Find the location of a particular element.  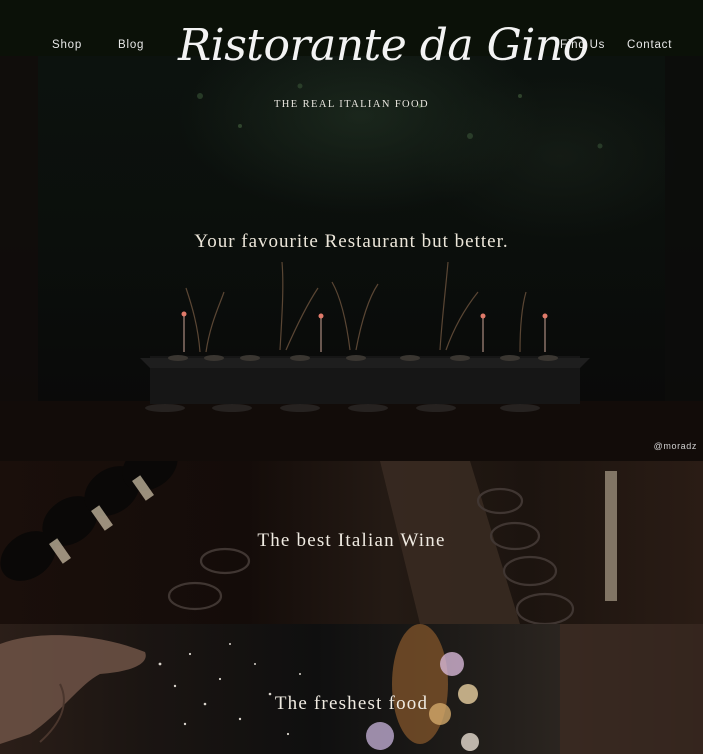

wine-headline: The best Italian Wine is located at coordinates (351, 540).